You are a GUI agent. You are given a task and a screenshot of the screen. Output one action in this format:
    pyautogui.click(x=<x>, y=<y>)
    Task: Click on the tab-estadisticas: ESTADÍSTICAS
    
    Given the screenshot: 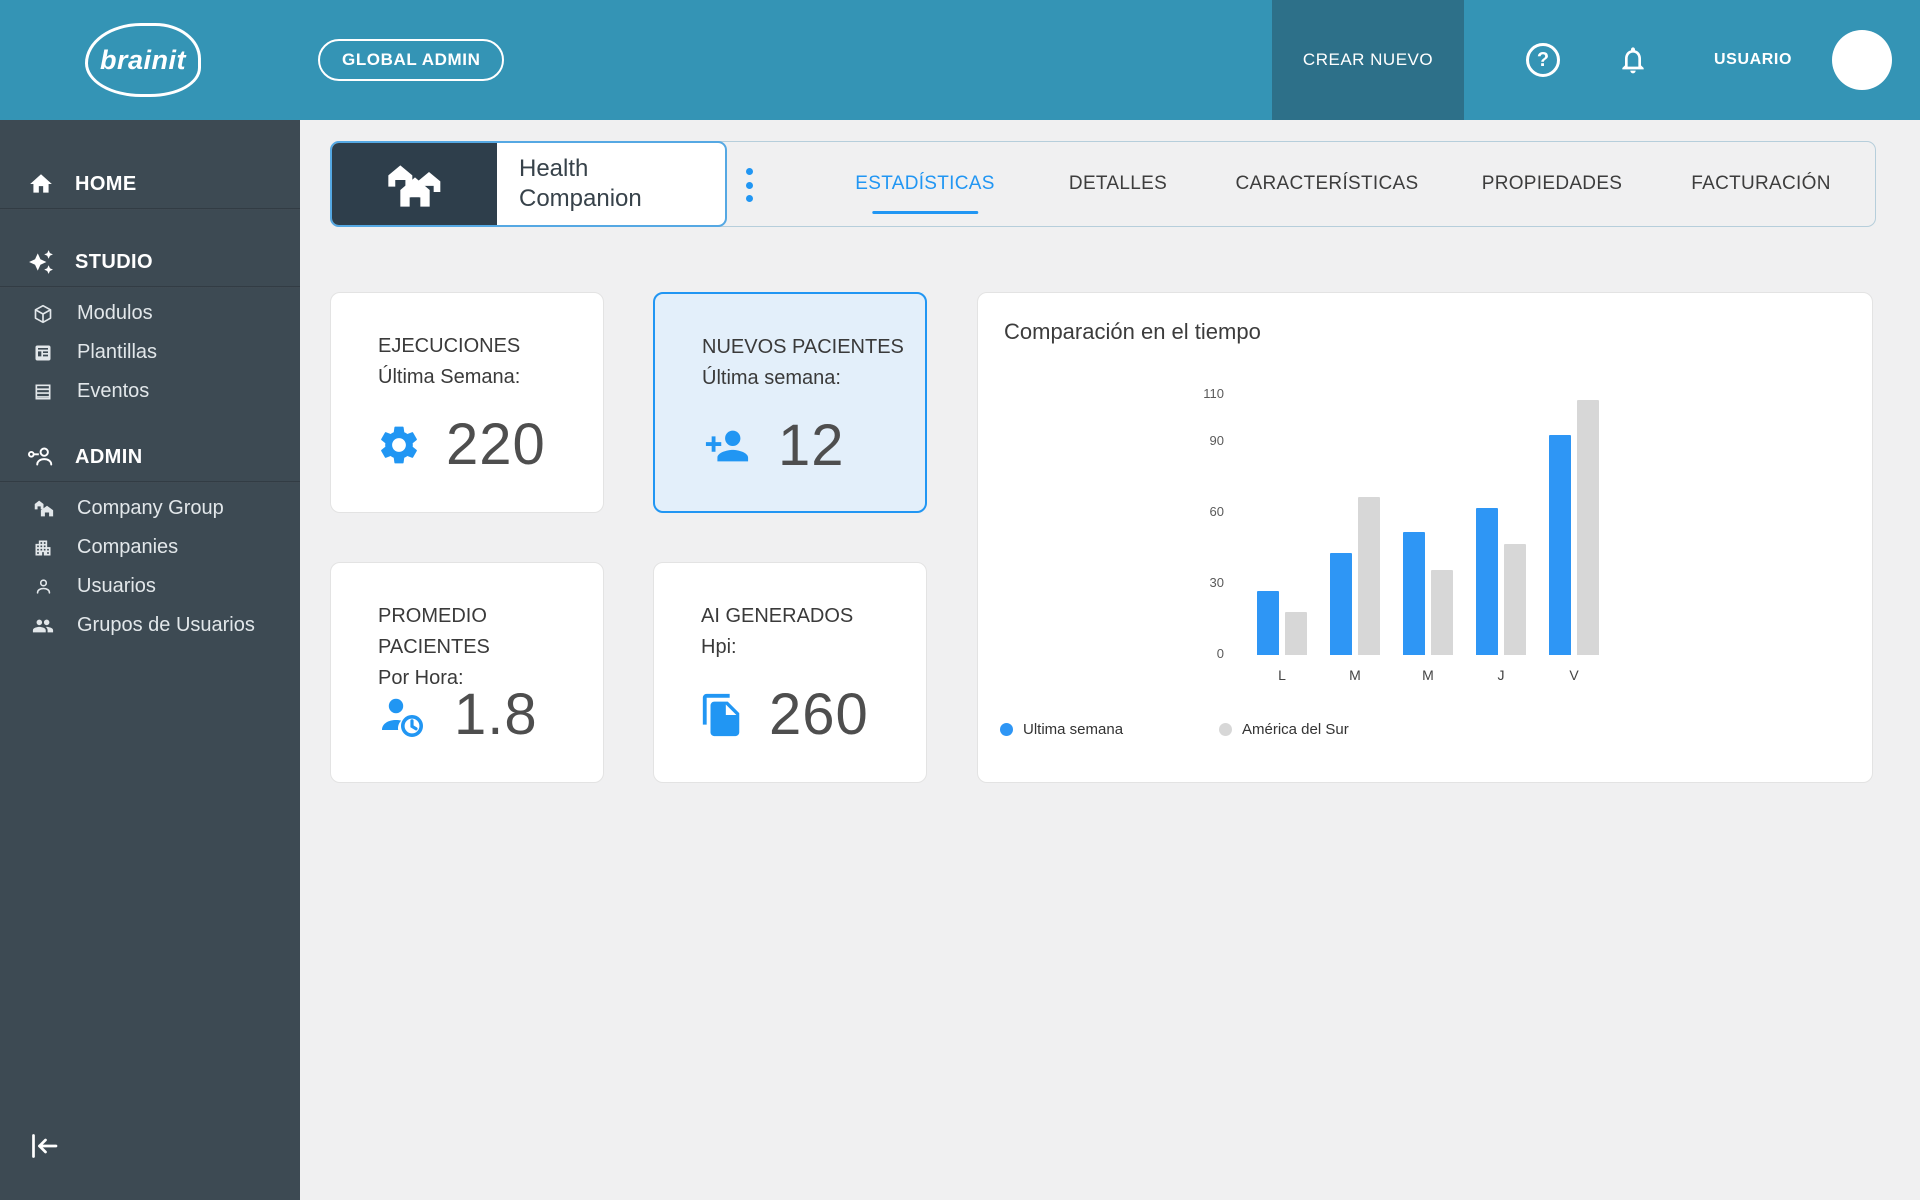 What is the action you would take?
    pyautogui.click(x=924, y=184)
    